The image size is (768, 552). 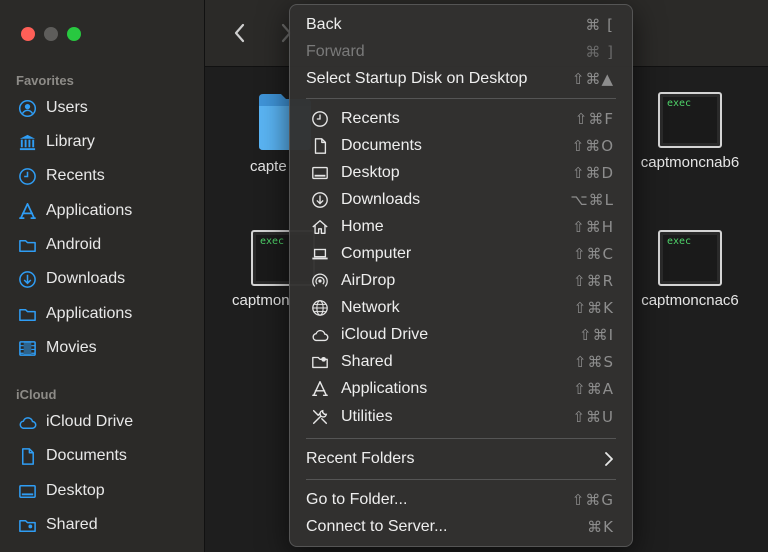 What do you see at coordinates (461, 389) in the screenshot?
I see `menu-item-applications: Applications ⇧⌘A` at bounding box center [461, 389].